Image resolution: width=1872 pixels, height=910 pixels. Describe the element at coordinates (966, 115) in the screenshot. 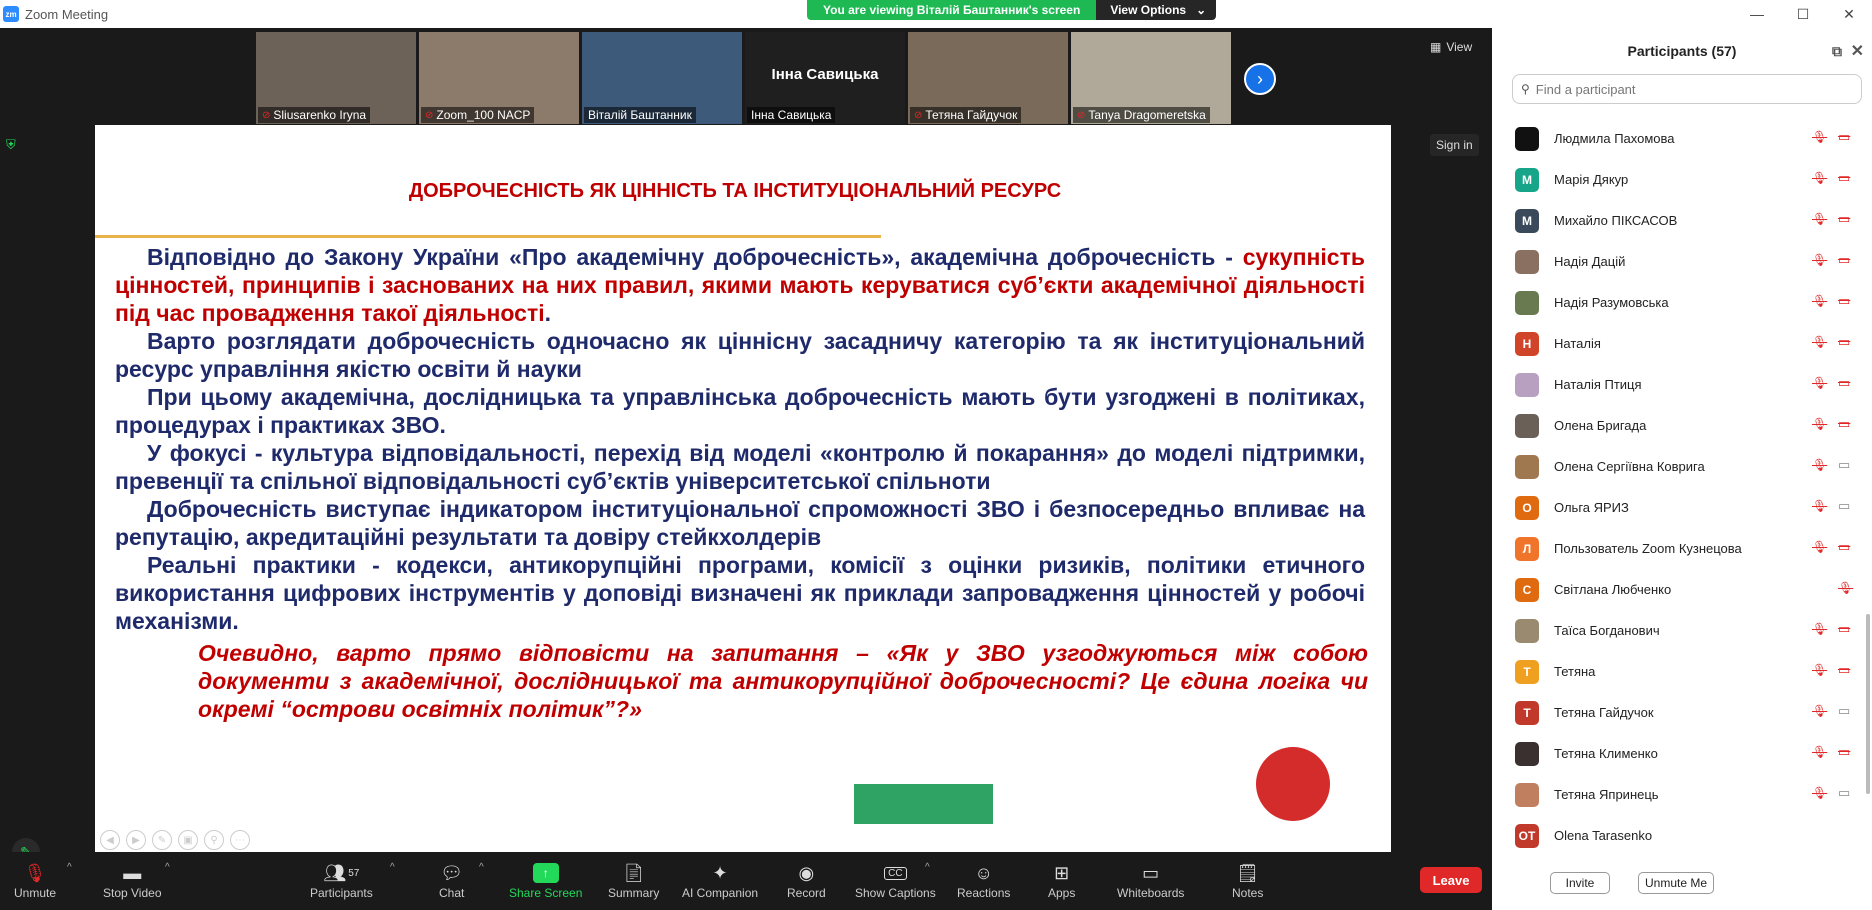

I see `participant-name-tag: ⊘ Тетяна Гайдучок` at that location.